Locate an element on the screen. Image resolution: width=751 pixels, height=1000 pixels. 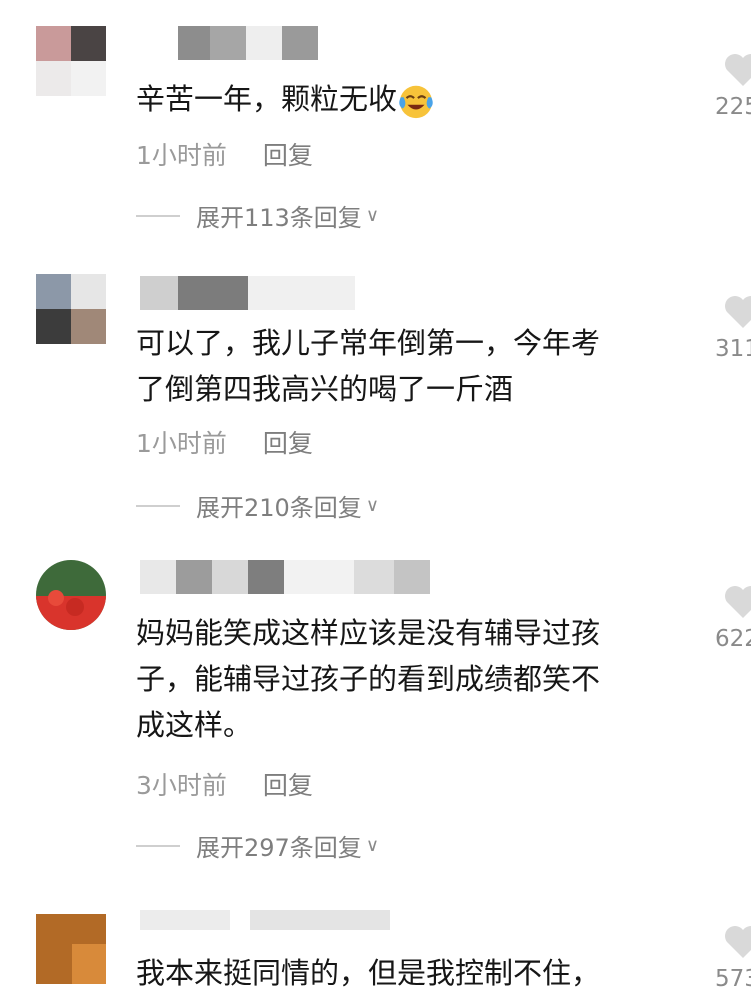
like-button: 573 is located at coordinates (733, 958).